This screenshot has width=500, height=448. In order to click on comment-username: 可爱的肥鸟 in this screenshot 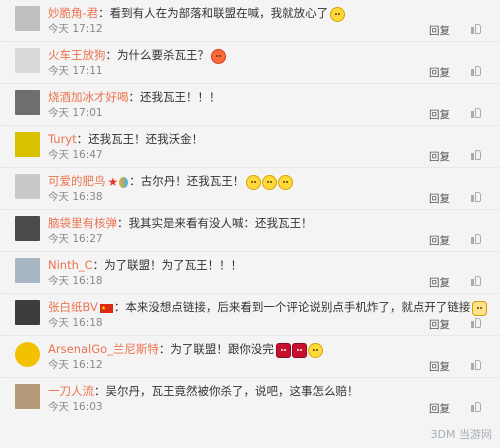, I will do `click(77, 181)`.